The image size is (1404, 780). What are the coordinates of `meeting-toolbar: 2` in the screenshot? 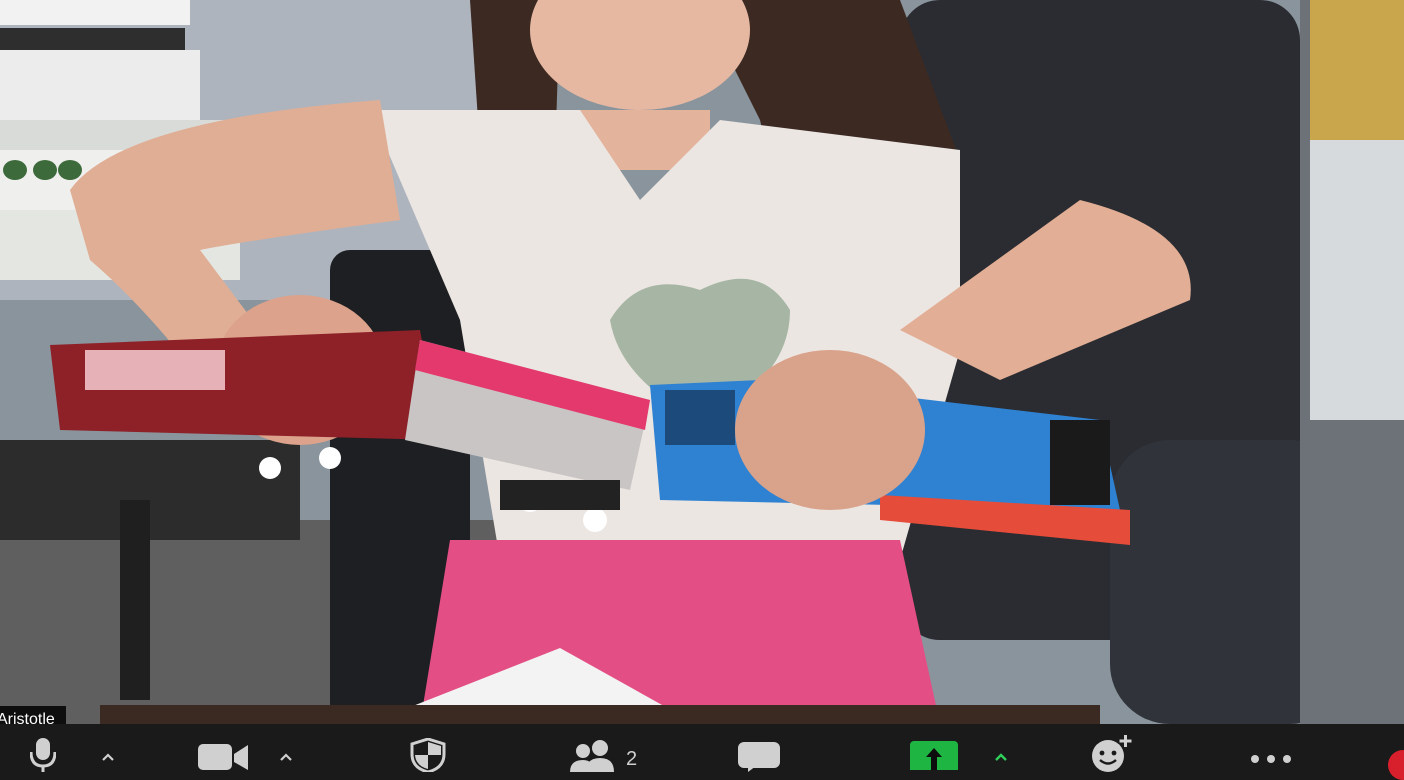 It's located at (702, 748).